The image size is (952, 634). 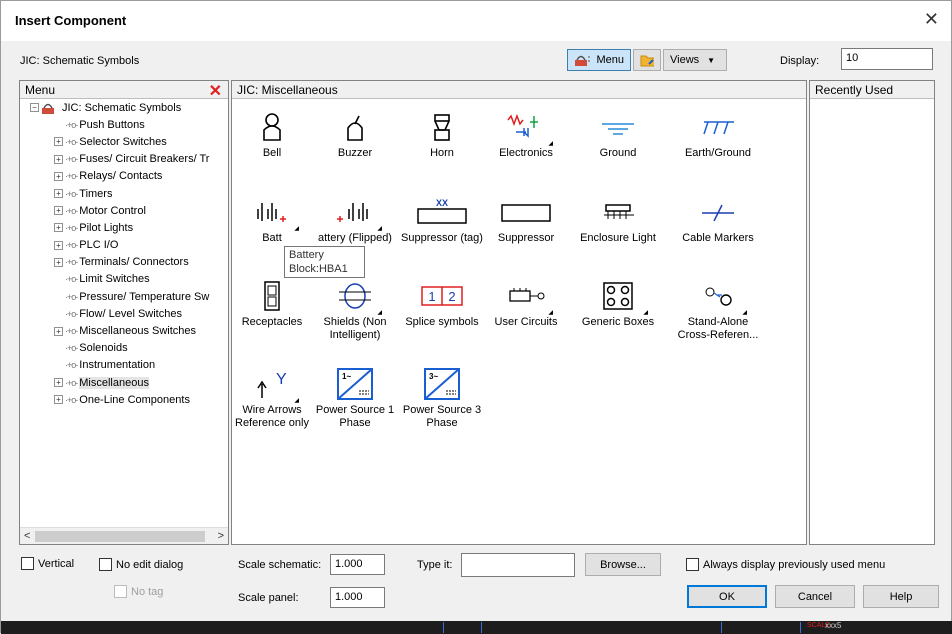 What do you see at coordinates (125, 279) in the screenshot?
I see `tree-item: ·+o- Limit Switches` at bounding box center [125, 279].